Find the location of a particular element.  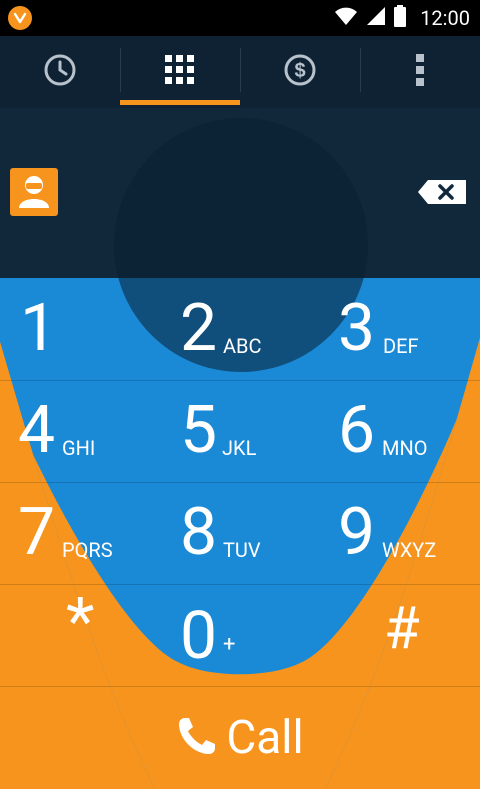

key-letters: WXYZ is located at coordinates (409, 550).